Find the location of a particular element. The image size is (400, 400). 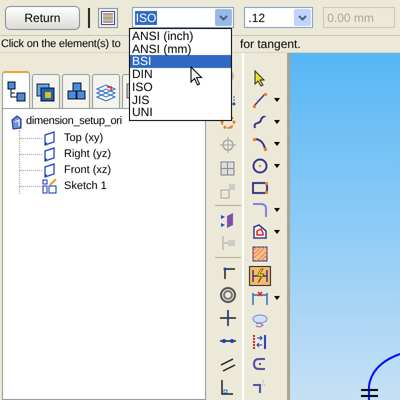

dropdown-option: ANSI (inch) is located at coordinates (180, 36).